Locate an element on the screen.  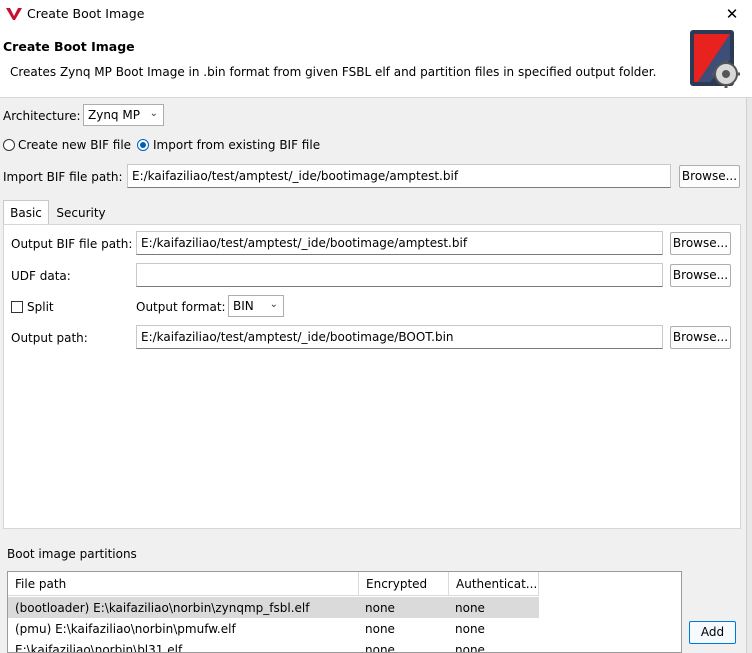
tab-basic: Basic is located at coordinates (26, 212).